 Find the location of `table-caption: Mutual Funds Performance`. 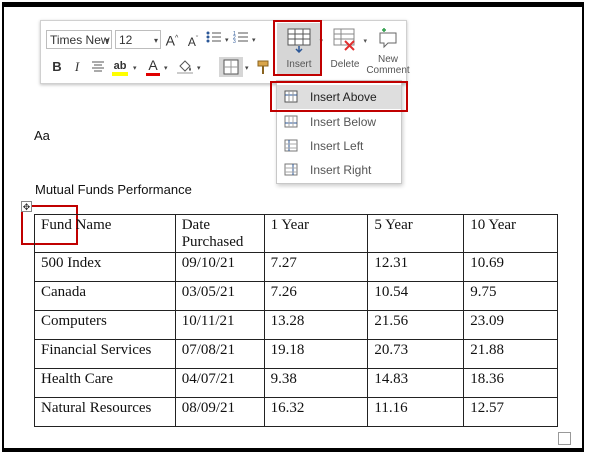

table-caption: Mutual Funds Performance is located at coordinates (113, 189).